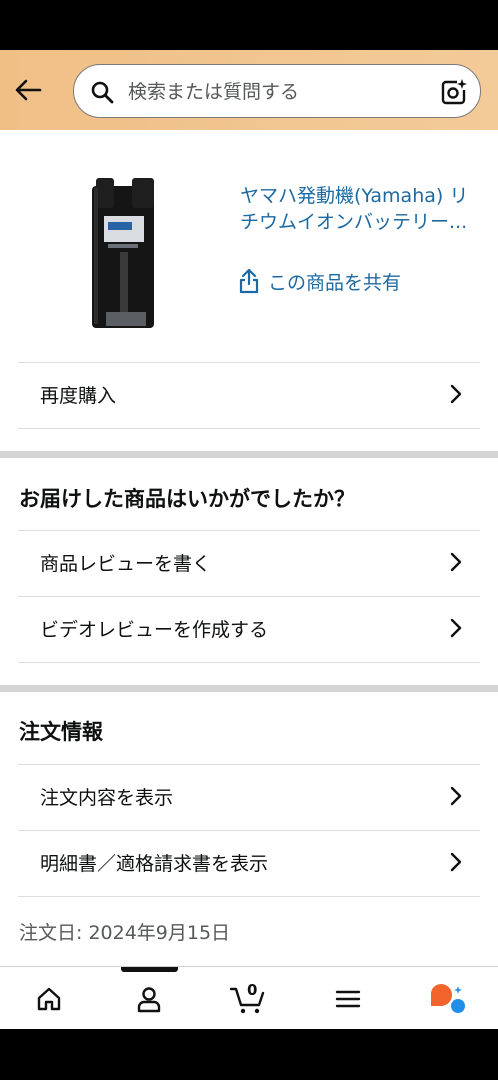 The width and height of the screenshot is (498, 1080). I want to click on view-order-label: 注文内容を表示, so click(107, 797).